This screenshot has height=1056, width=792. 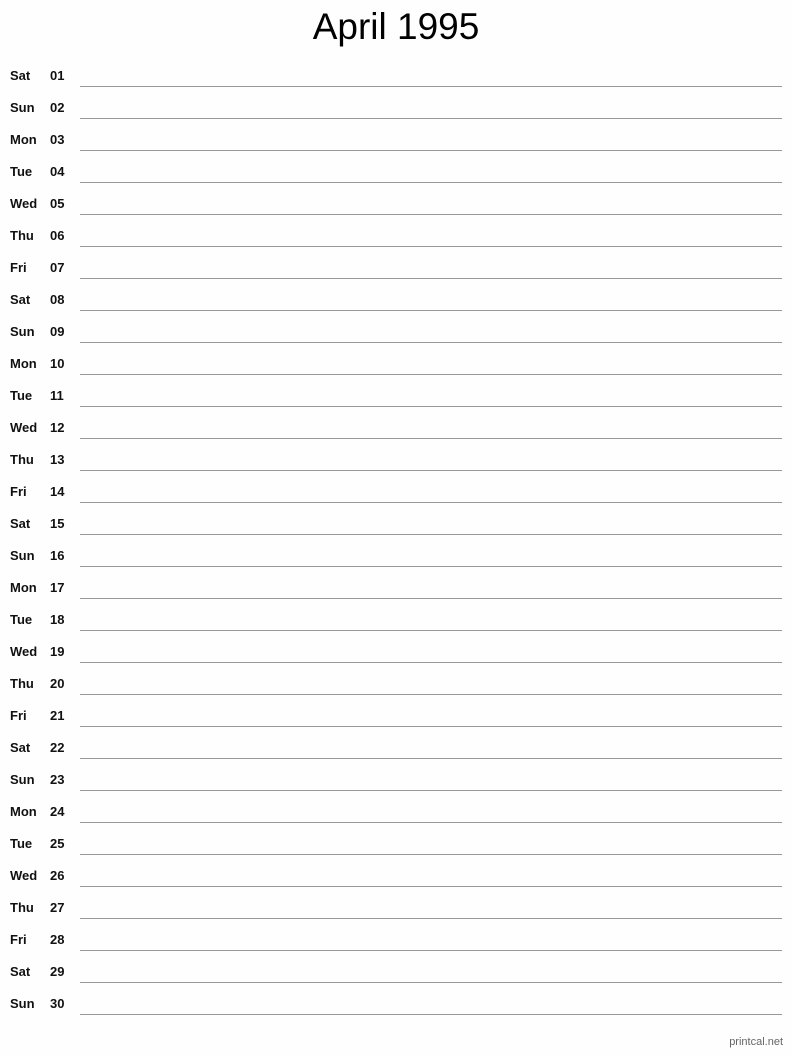 What do you see at coordinates (57, 971) in the screenshot?
I see `date-number: 29` at bounding box center [57, 971].